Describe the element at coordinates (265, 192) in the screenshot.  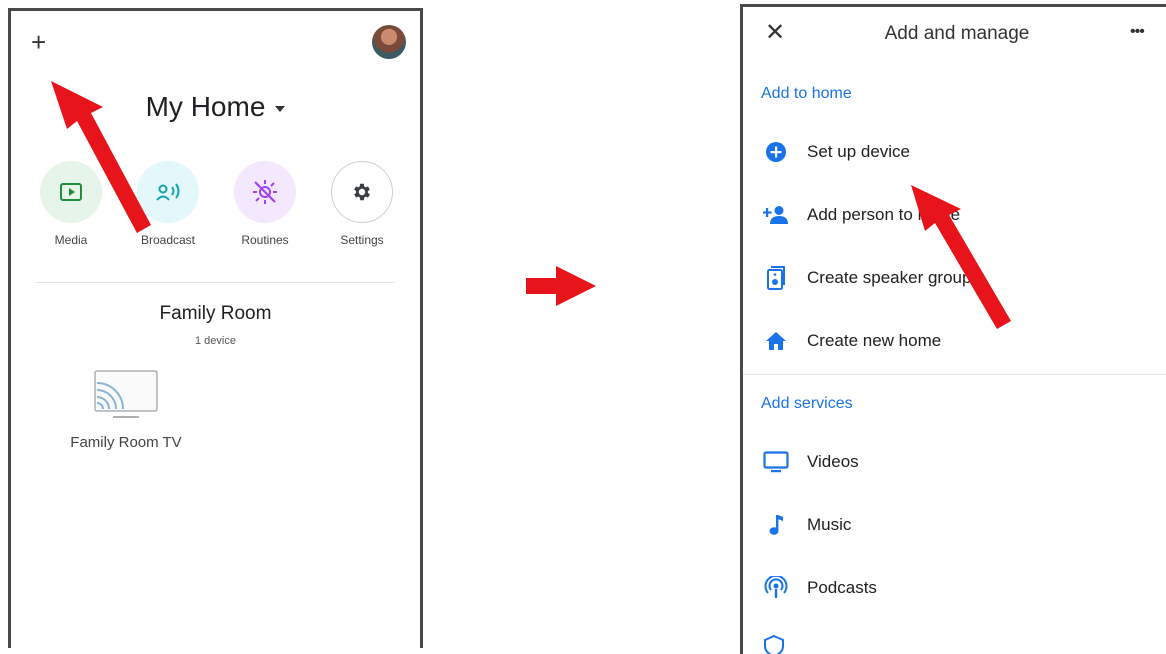
I see `routines-icon` at that location.